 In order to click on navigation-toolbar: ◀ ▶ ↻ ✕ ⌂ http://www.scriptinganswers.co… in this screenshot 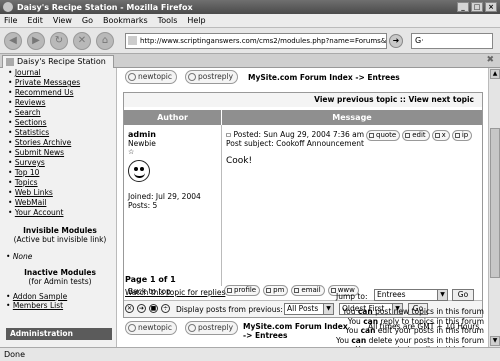, I will do `click(250, 41)`.